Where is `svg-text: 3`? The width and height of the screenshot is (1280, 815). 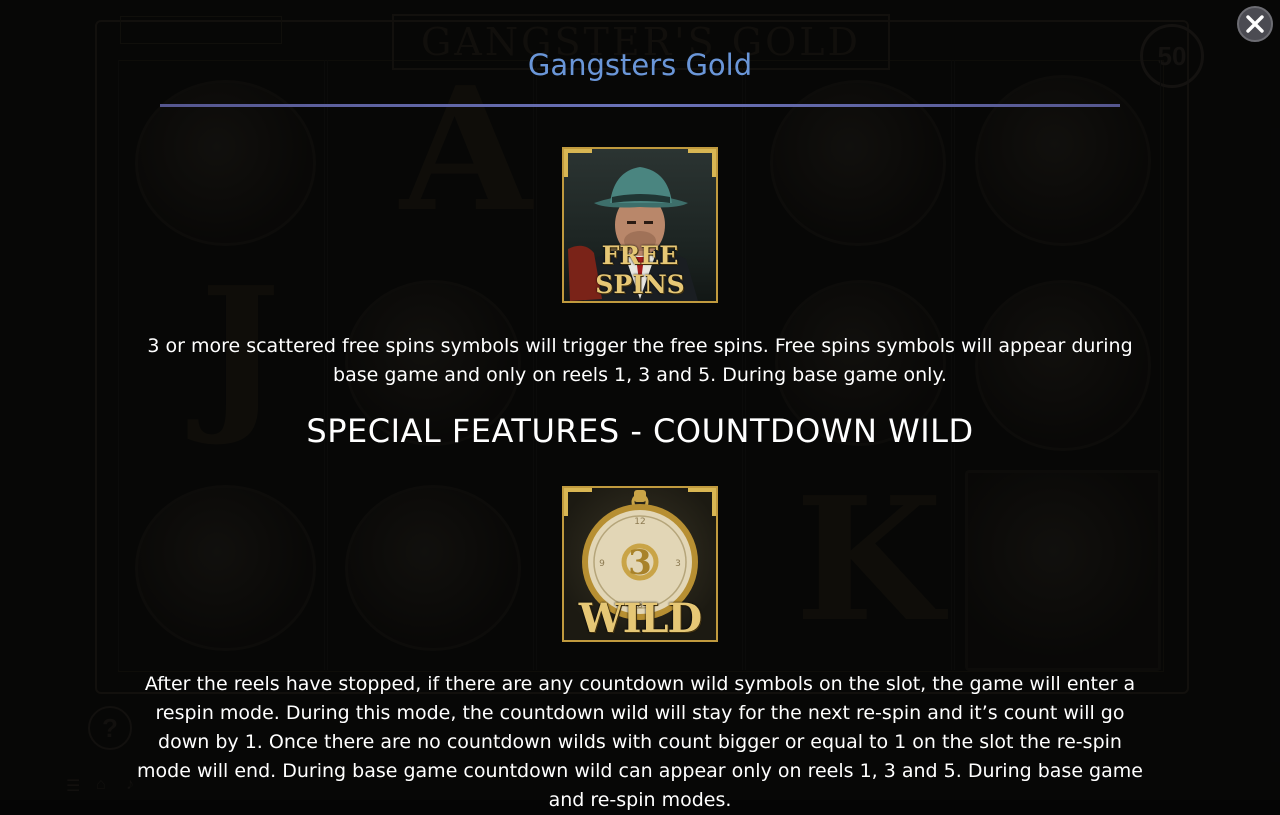 svg-text: 3 is located at coordinates (678, 564).